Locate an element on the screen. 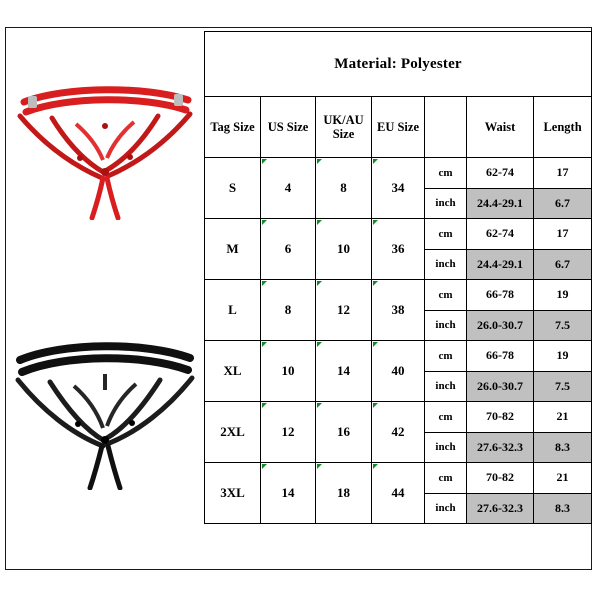  cell-uk-au-size: 16 is located at coordinates (343, 432).